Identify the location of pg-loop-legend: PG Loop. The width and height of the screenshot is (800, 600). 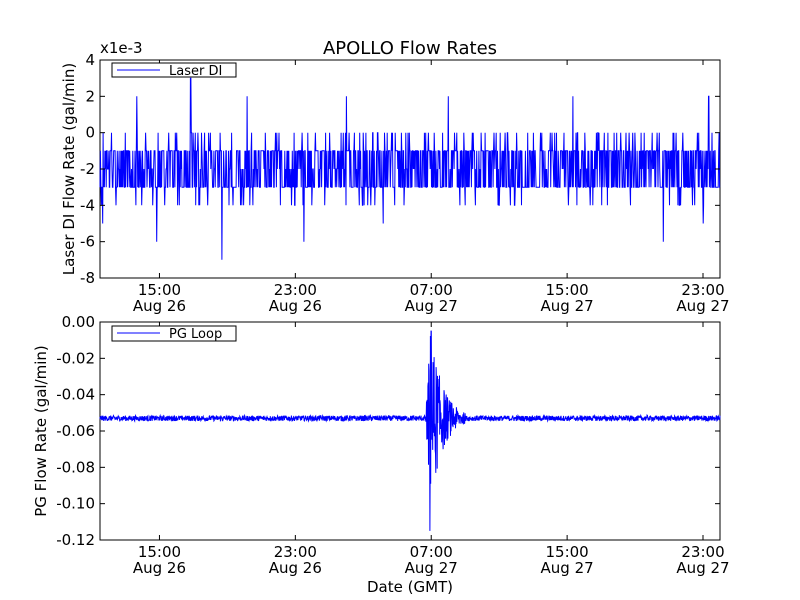
(174, 333).